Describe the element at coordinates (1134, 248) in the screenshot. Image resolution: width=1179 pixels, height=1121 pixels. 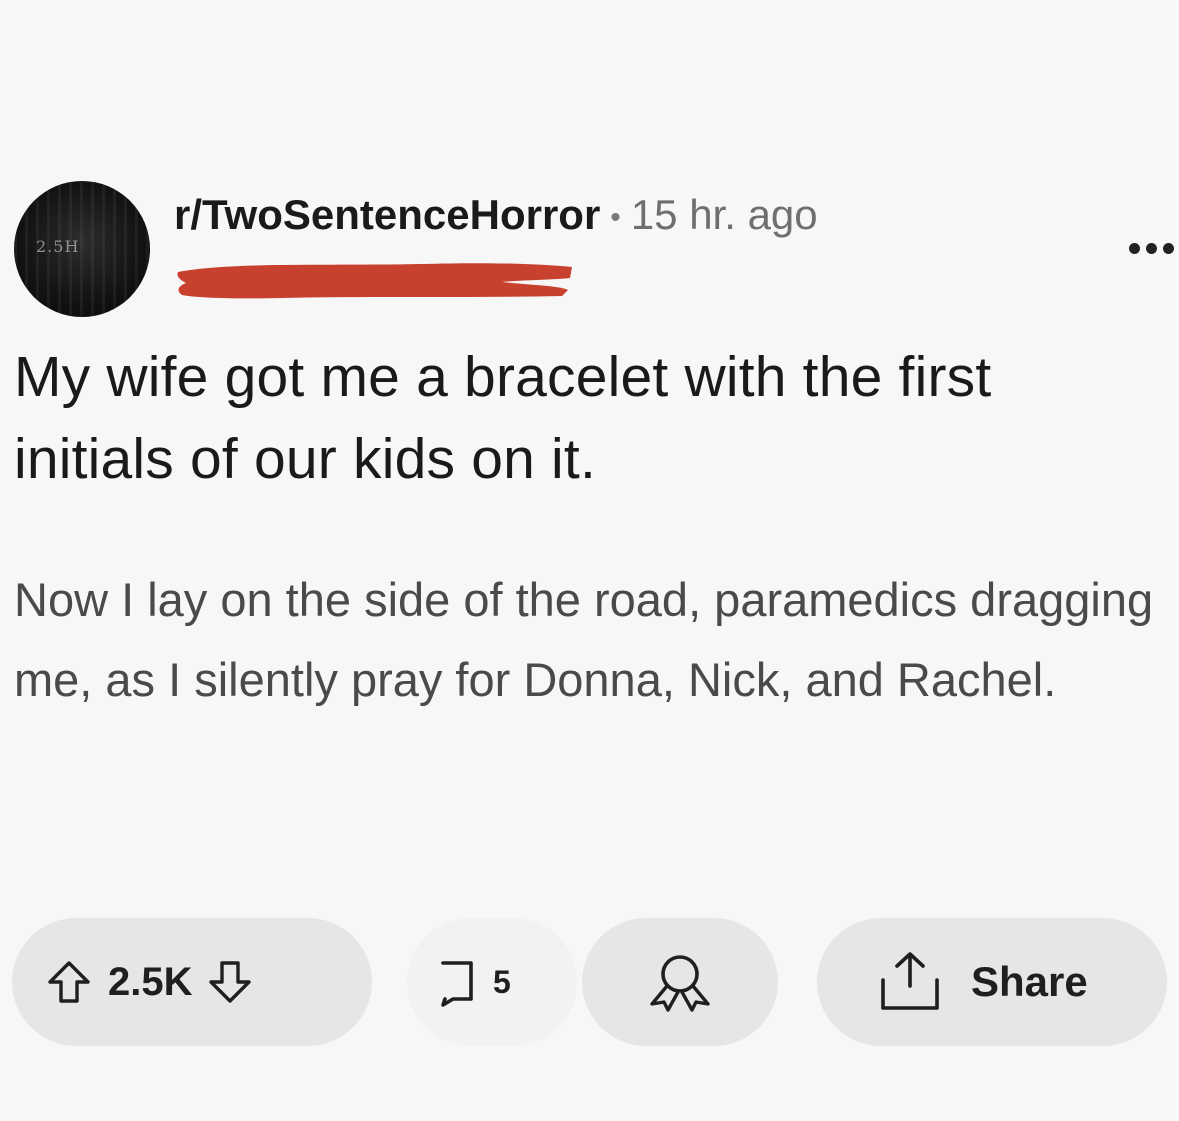
I see `more-dots-icon` at that location.